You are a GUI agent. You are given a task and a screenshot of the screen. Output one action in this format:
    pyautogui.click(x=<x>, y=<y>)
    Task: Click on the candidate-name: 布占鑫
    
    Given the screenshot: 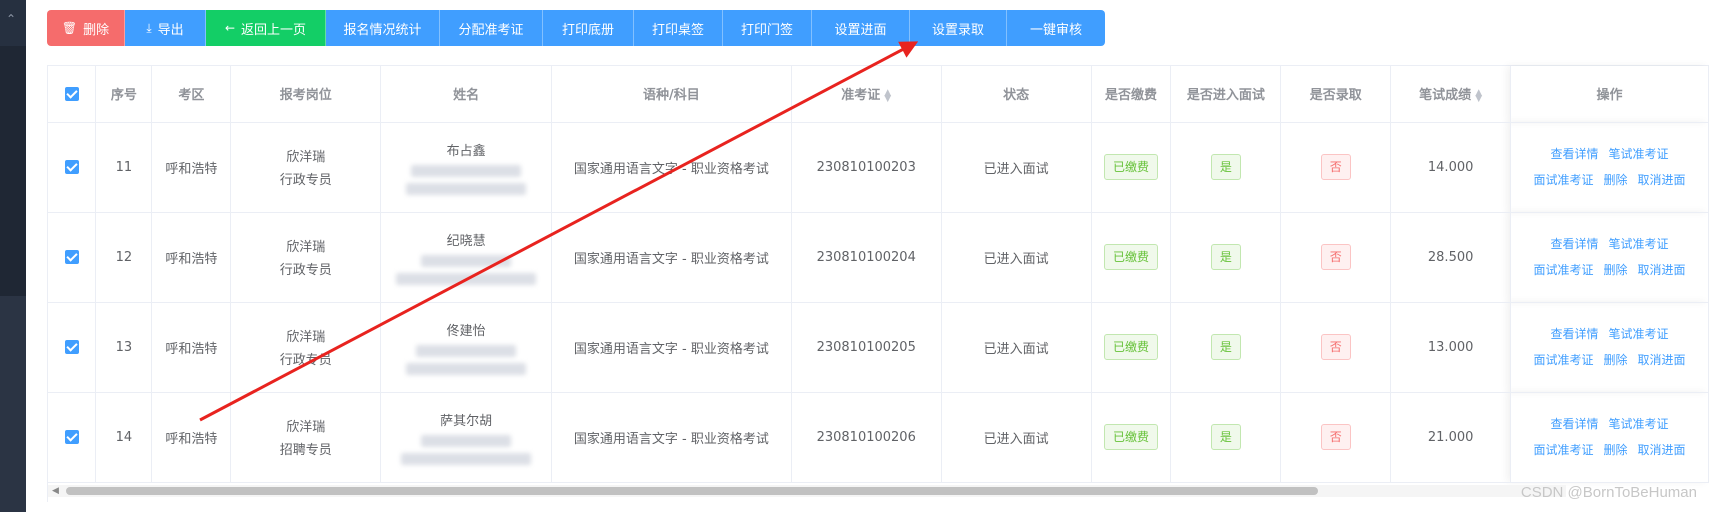 What is the action you would take?
    pyautogui.click(x=466, y=151)
    